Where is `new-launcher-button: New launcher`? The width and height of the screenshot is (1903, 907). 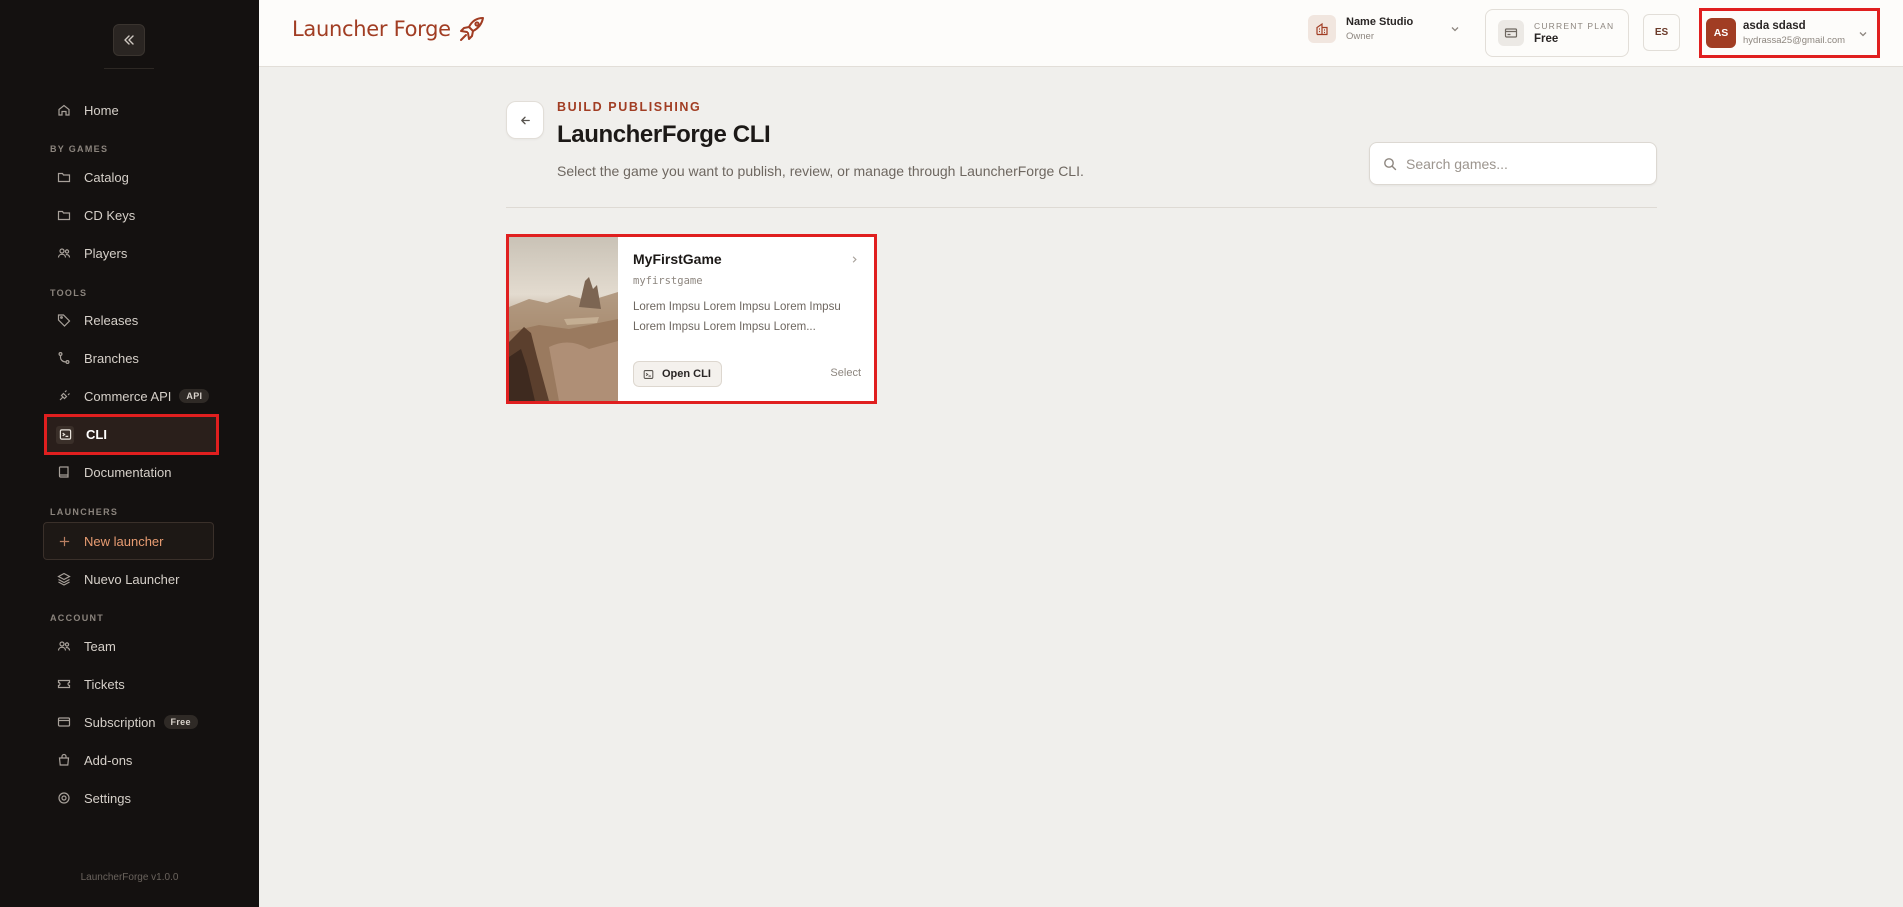
new-launcher-button: New launcher is located at coordinates (128, 541).